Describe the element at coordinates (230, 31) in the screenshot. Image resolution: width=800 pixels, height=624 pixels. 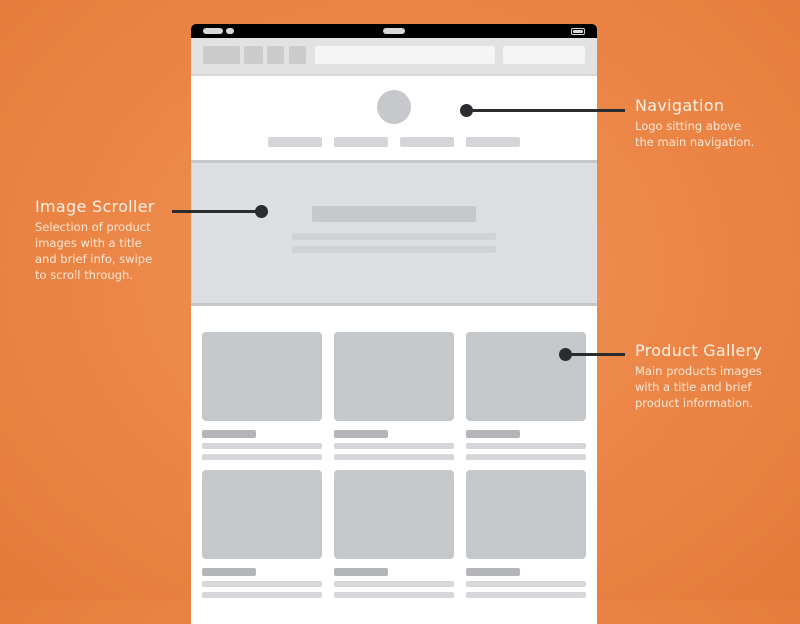
I see `wifi-indicator` at that location.